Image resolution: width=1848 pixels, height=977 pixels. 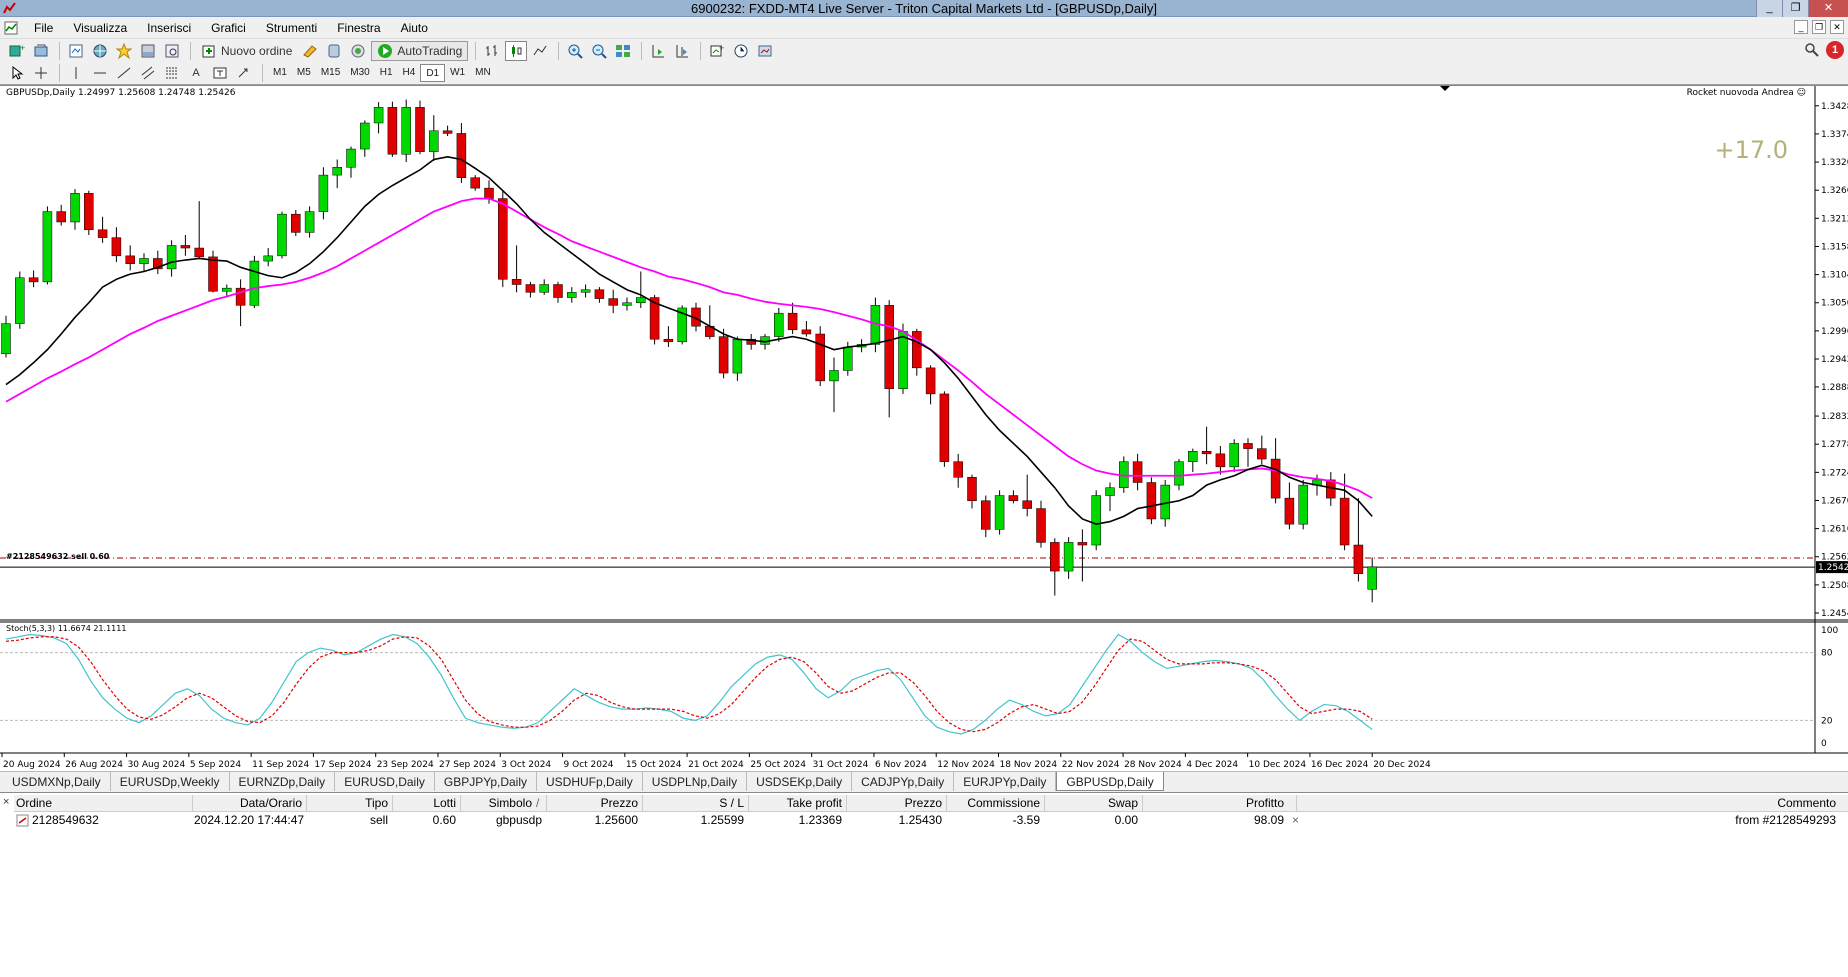 What do you see at coordinates (124, 51) in the screenshot?
I see `navigator-button` at bounding box center [124, 51].